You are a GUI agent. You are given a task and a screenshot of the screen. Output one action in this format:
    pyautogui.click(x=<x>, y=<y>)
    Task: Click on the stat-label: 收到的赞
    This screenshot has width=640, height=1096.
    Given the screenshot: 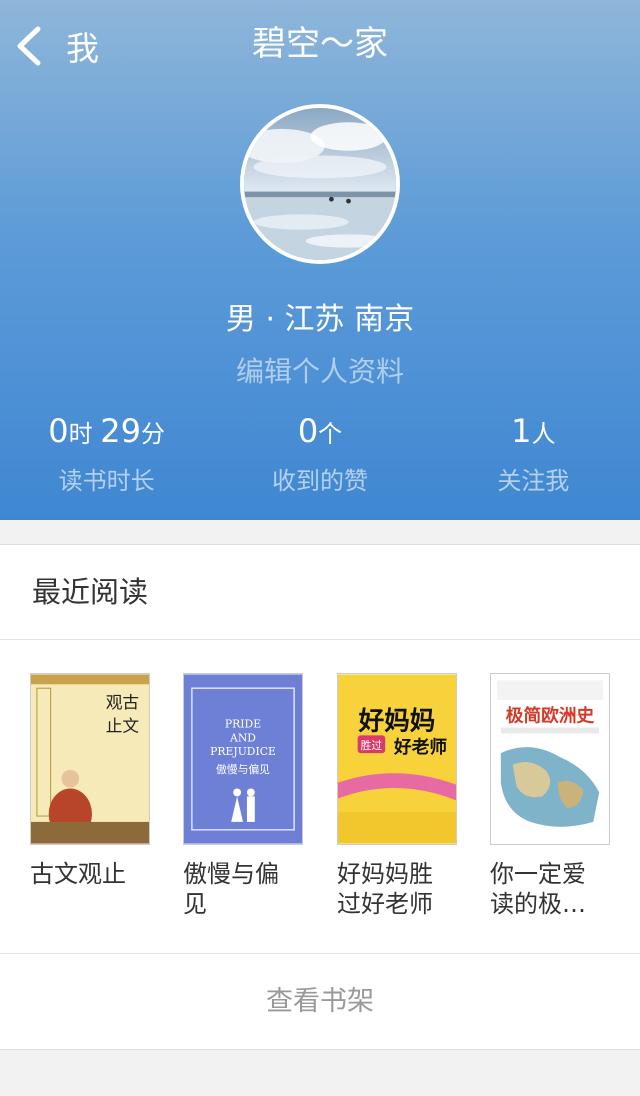 What is the action you would take?
    pyautogui.click(x=319, y=481)
    